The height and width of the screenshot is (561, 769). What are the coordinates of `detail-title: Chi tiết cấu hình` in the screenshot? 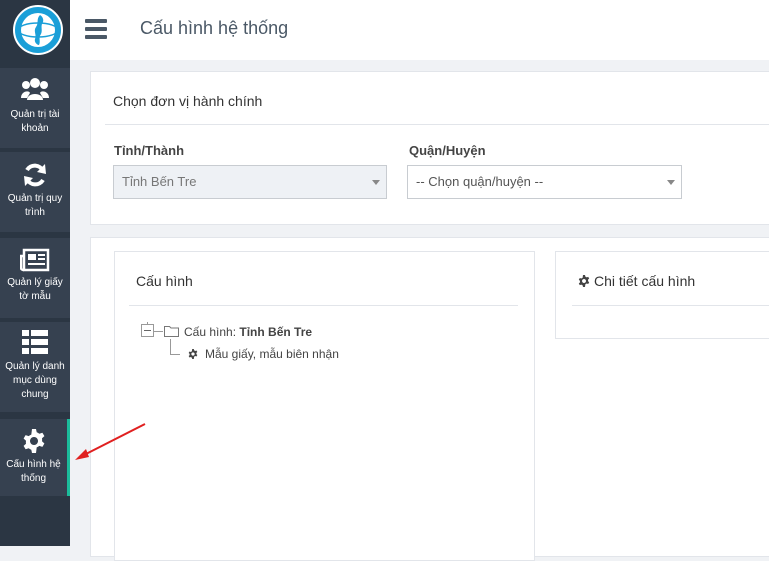 It's located at (645, 281).